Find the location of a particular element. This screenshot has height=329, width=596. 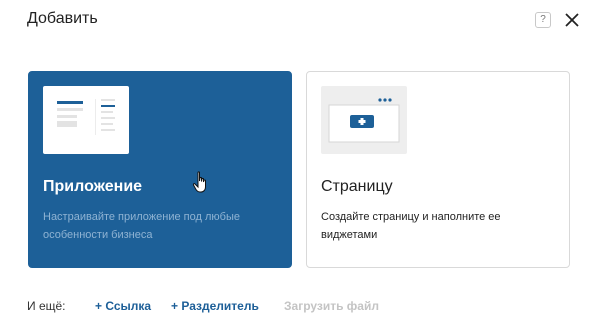

application-card-title: Приложение is located at coordinates (93, 186).